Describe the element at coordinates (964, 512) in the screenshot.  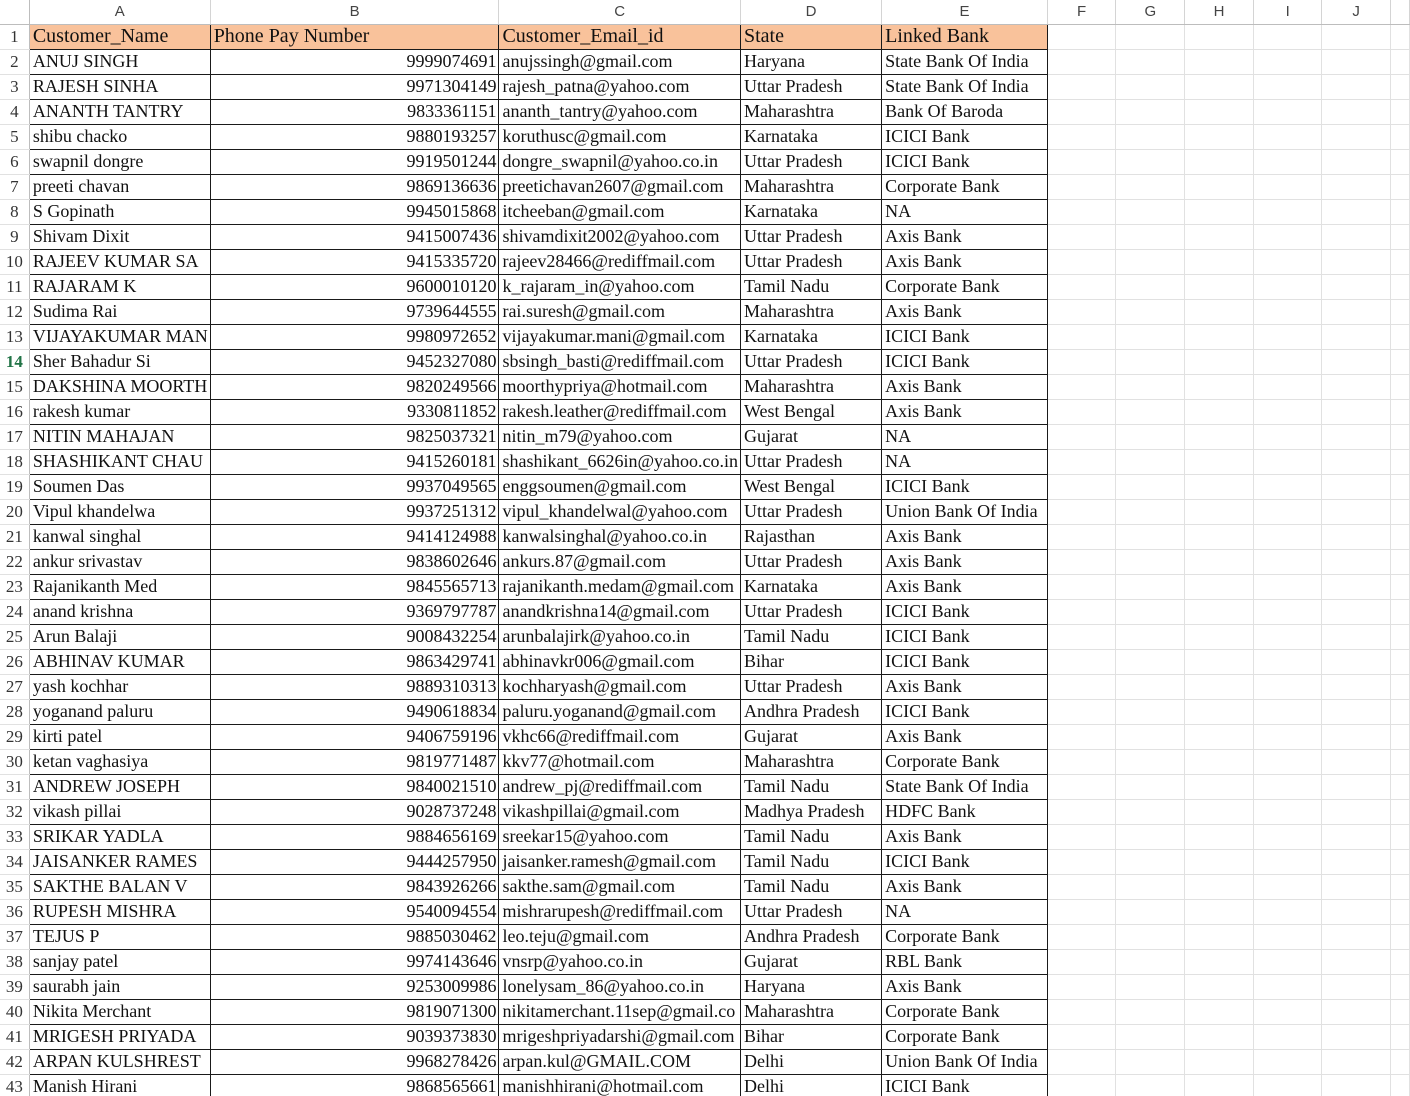
I see `cell-bank: Union Bank Of India` at that location.